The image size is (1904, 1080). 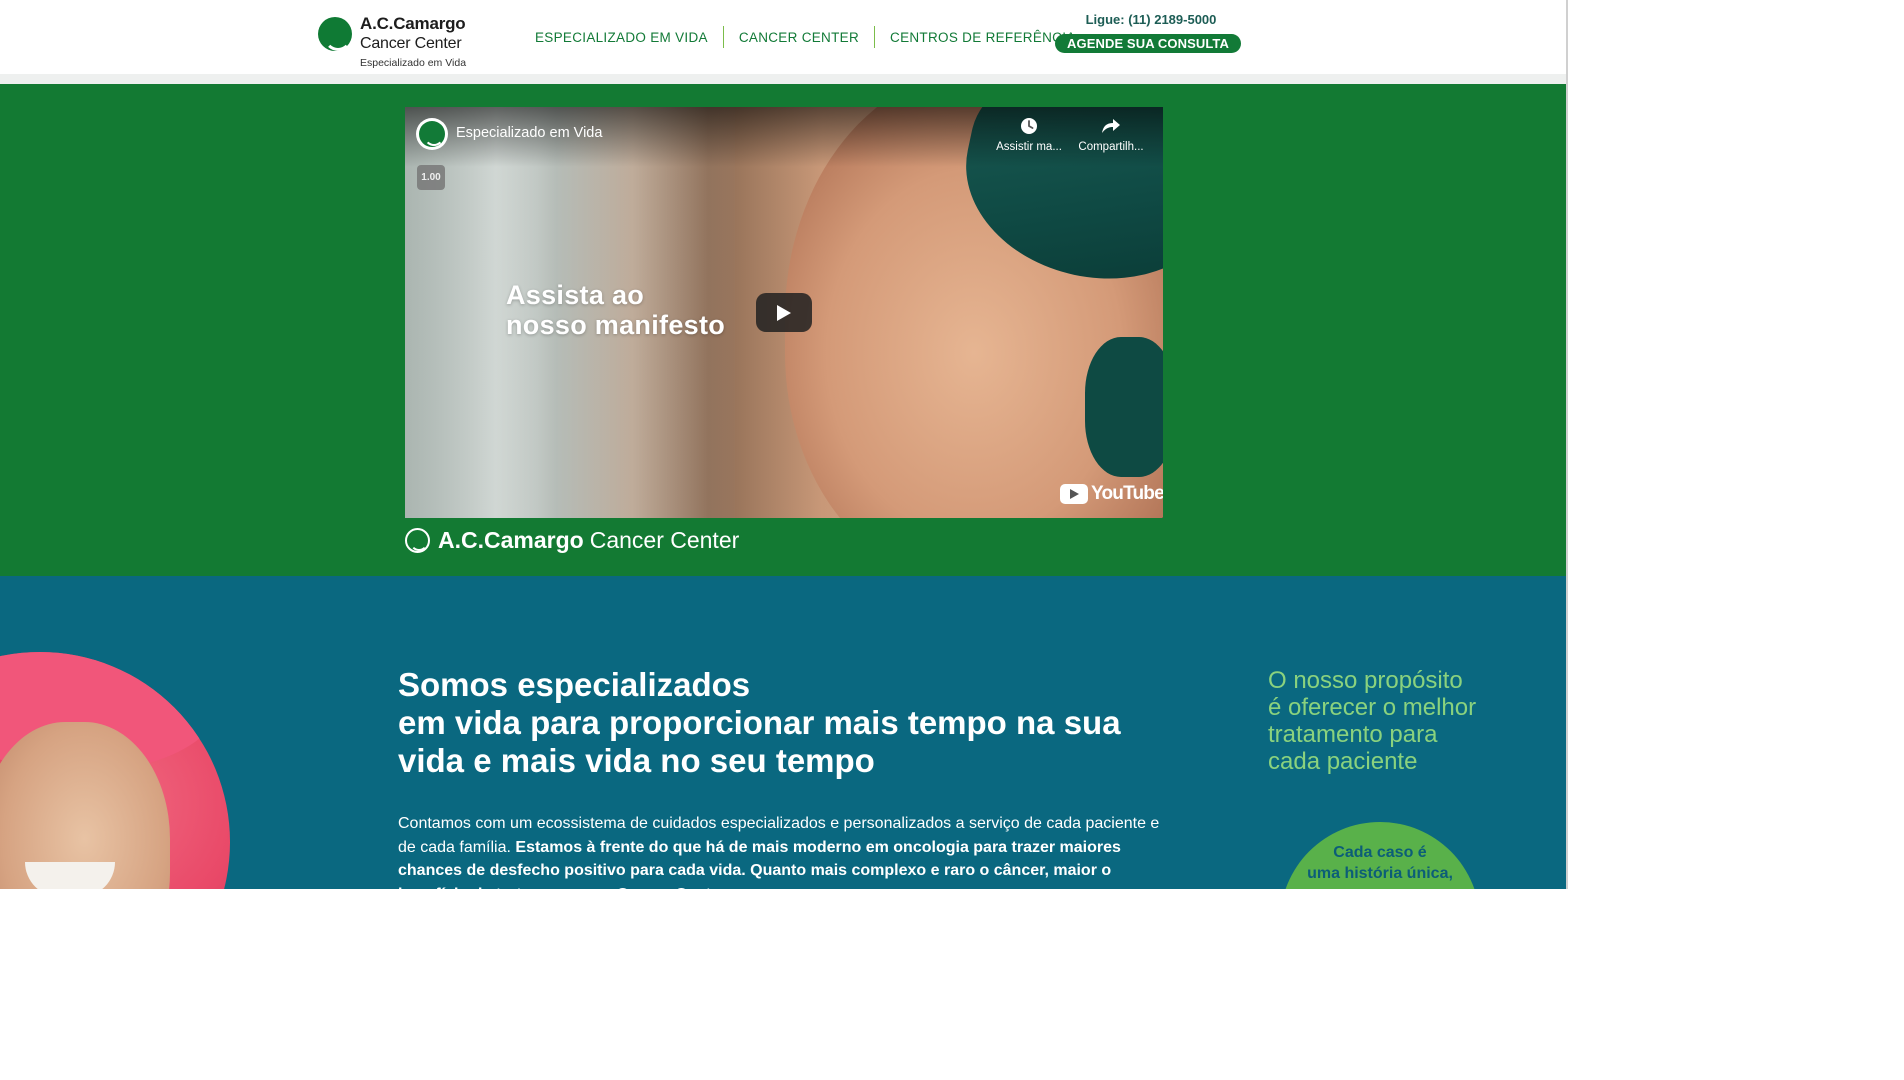 What do you see at coordinates (115, 770) in the screenshot?
I see `patient-portrait-image` at bounding box center [115, 770].